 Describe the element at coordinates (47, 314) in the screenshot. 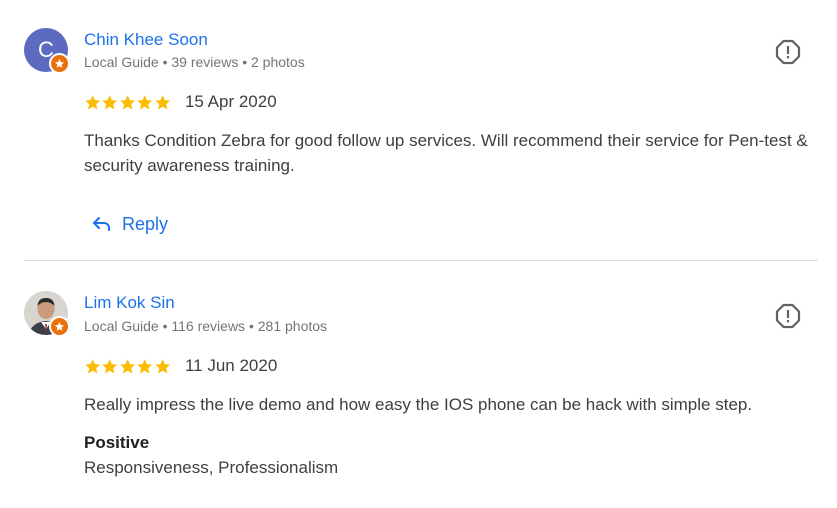

I see `reviewer-avatar` at that location.